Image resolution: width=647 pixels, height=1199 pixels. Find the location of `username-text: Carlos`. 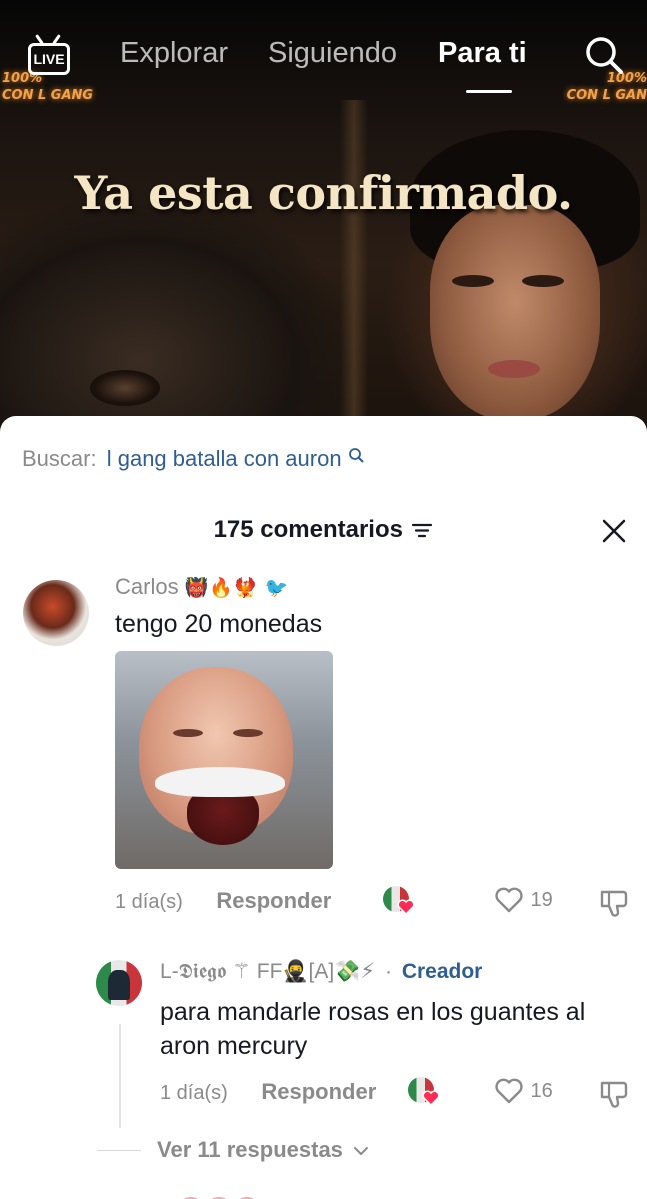

username-text: Carlos is located at coordinates (147, 586).